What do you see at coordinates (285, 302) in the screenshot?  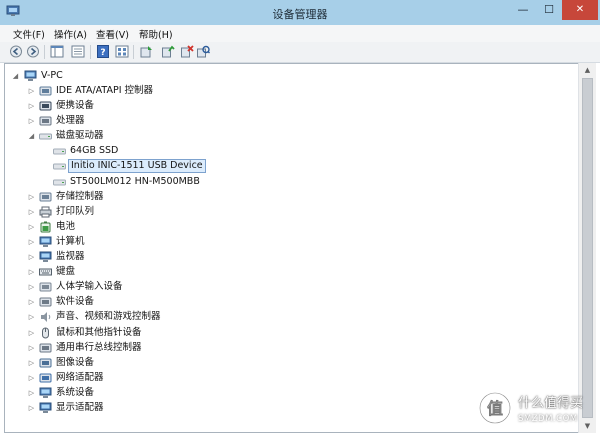 I see `tree-category: ▷ 软件设备` at bounding box center [285, 302].